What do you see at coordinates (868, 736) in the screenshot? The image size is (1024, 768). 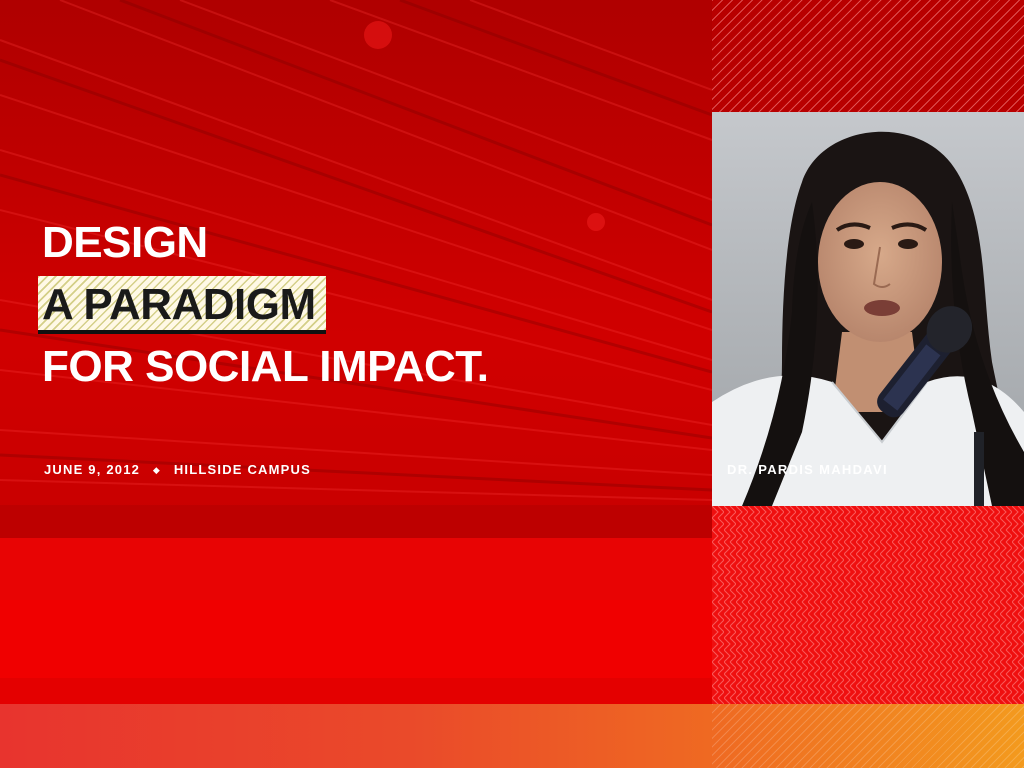 I see `bottom-hatch-overlay` at bounding box center [868, 736].